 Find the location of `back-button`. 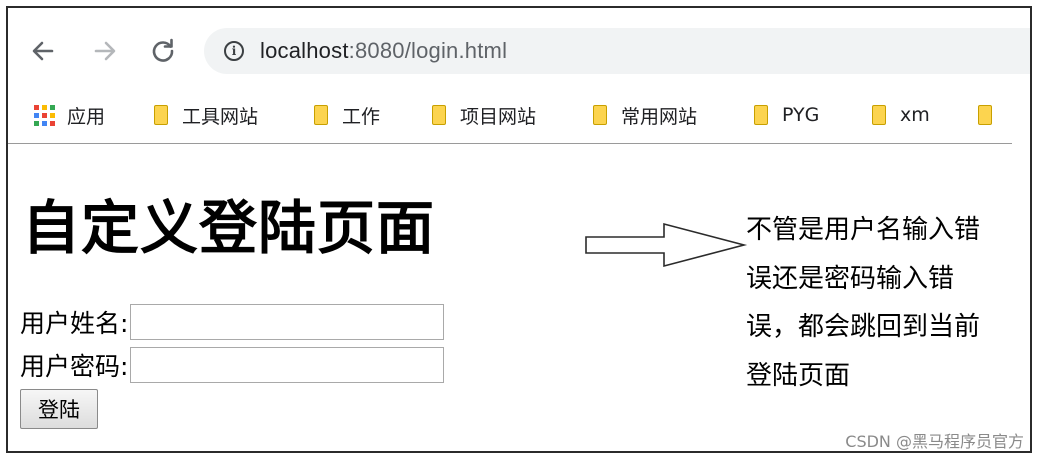

back-button is located at coordinates (43, 51).